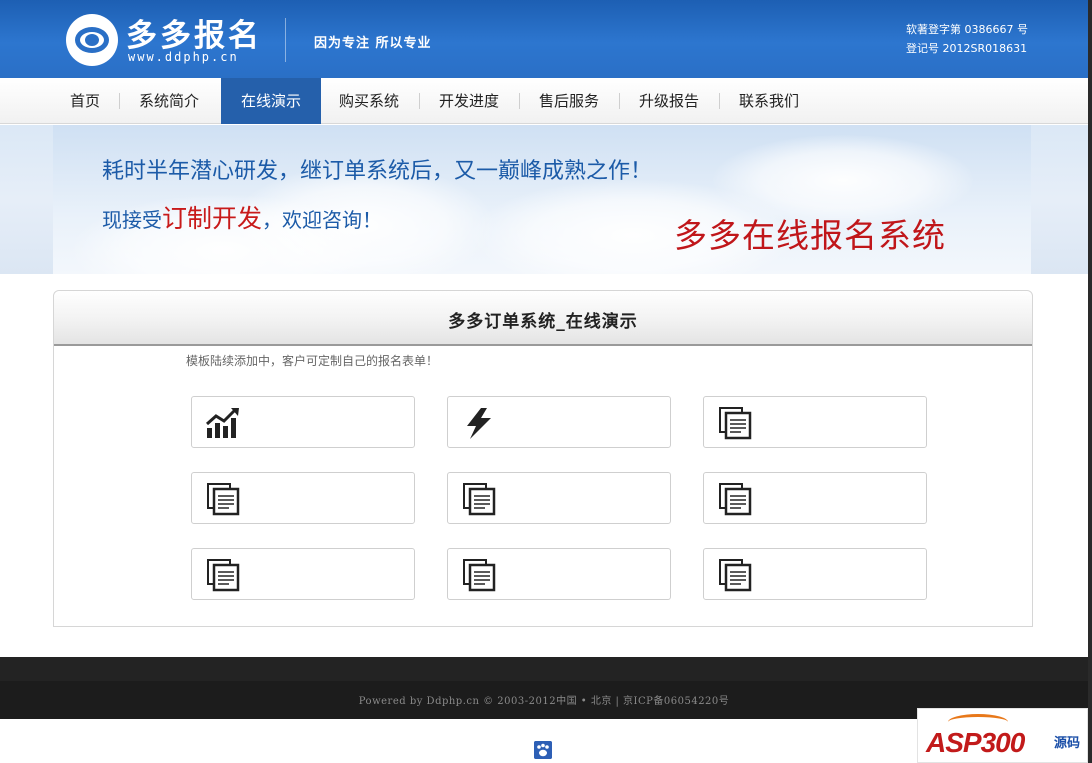 This screenshot has width=1092, height=763. I want to click on panel-title: 多多订单系统_在线演示, so click(543, 322).